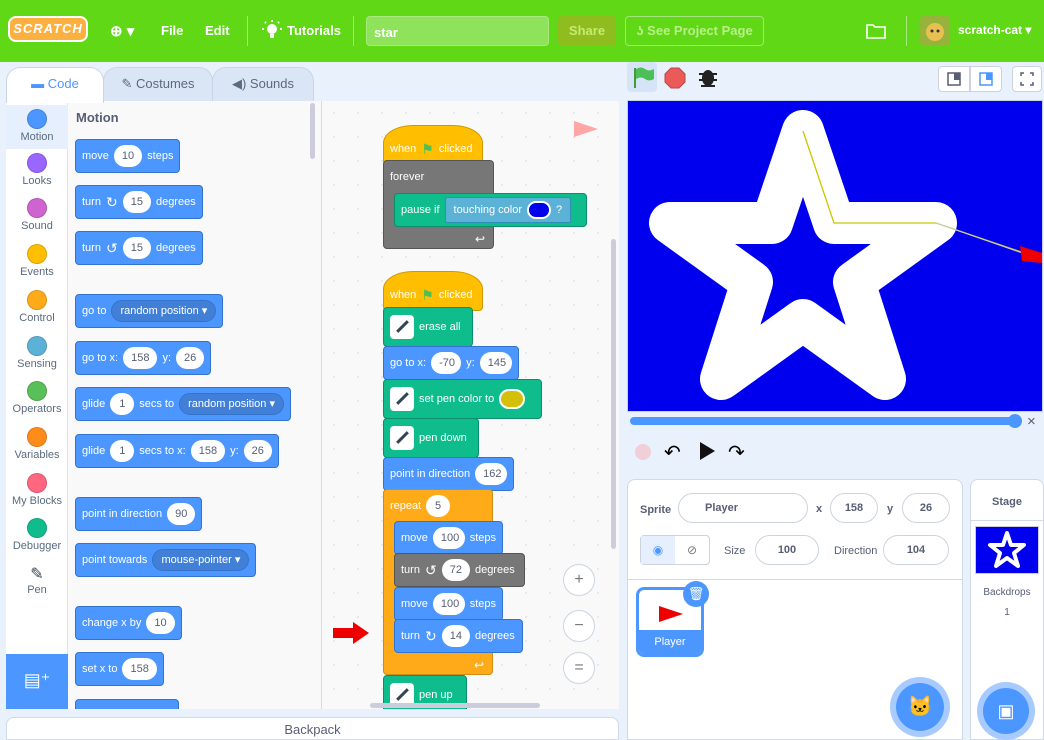 The width and height of the screenshot is (1044, 740). Describe the element at coordinates (643, 452) in the screenshot. I see `record-icon` at that location.